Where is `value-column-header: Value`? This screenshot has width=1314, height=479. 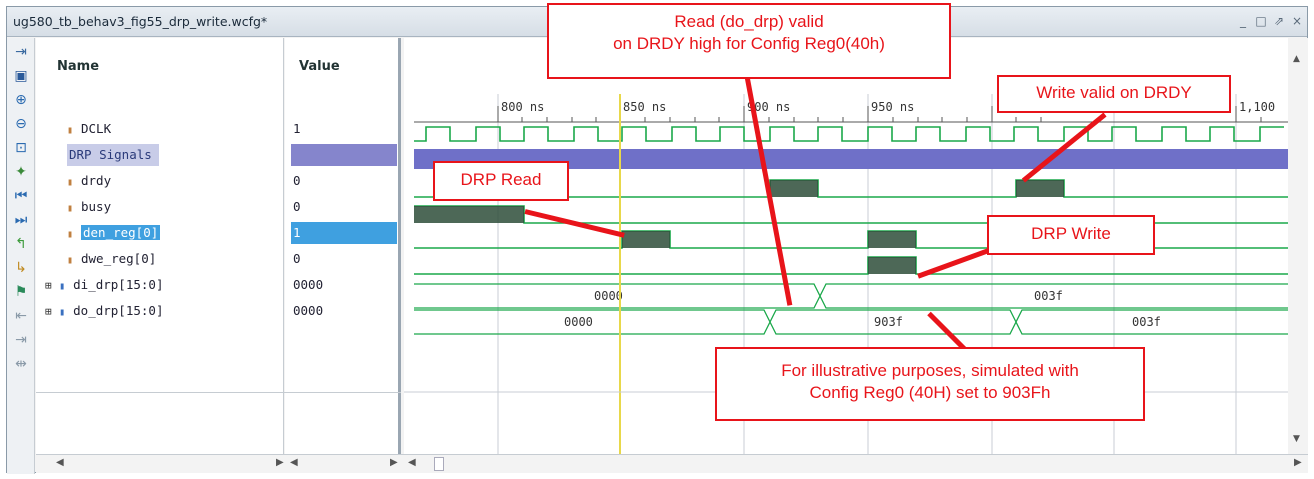 value-column-header: Value is located at coordinates (319, 69).